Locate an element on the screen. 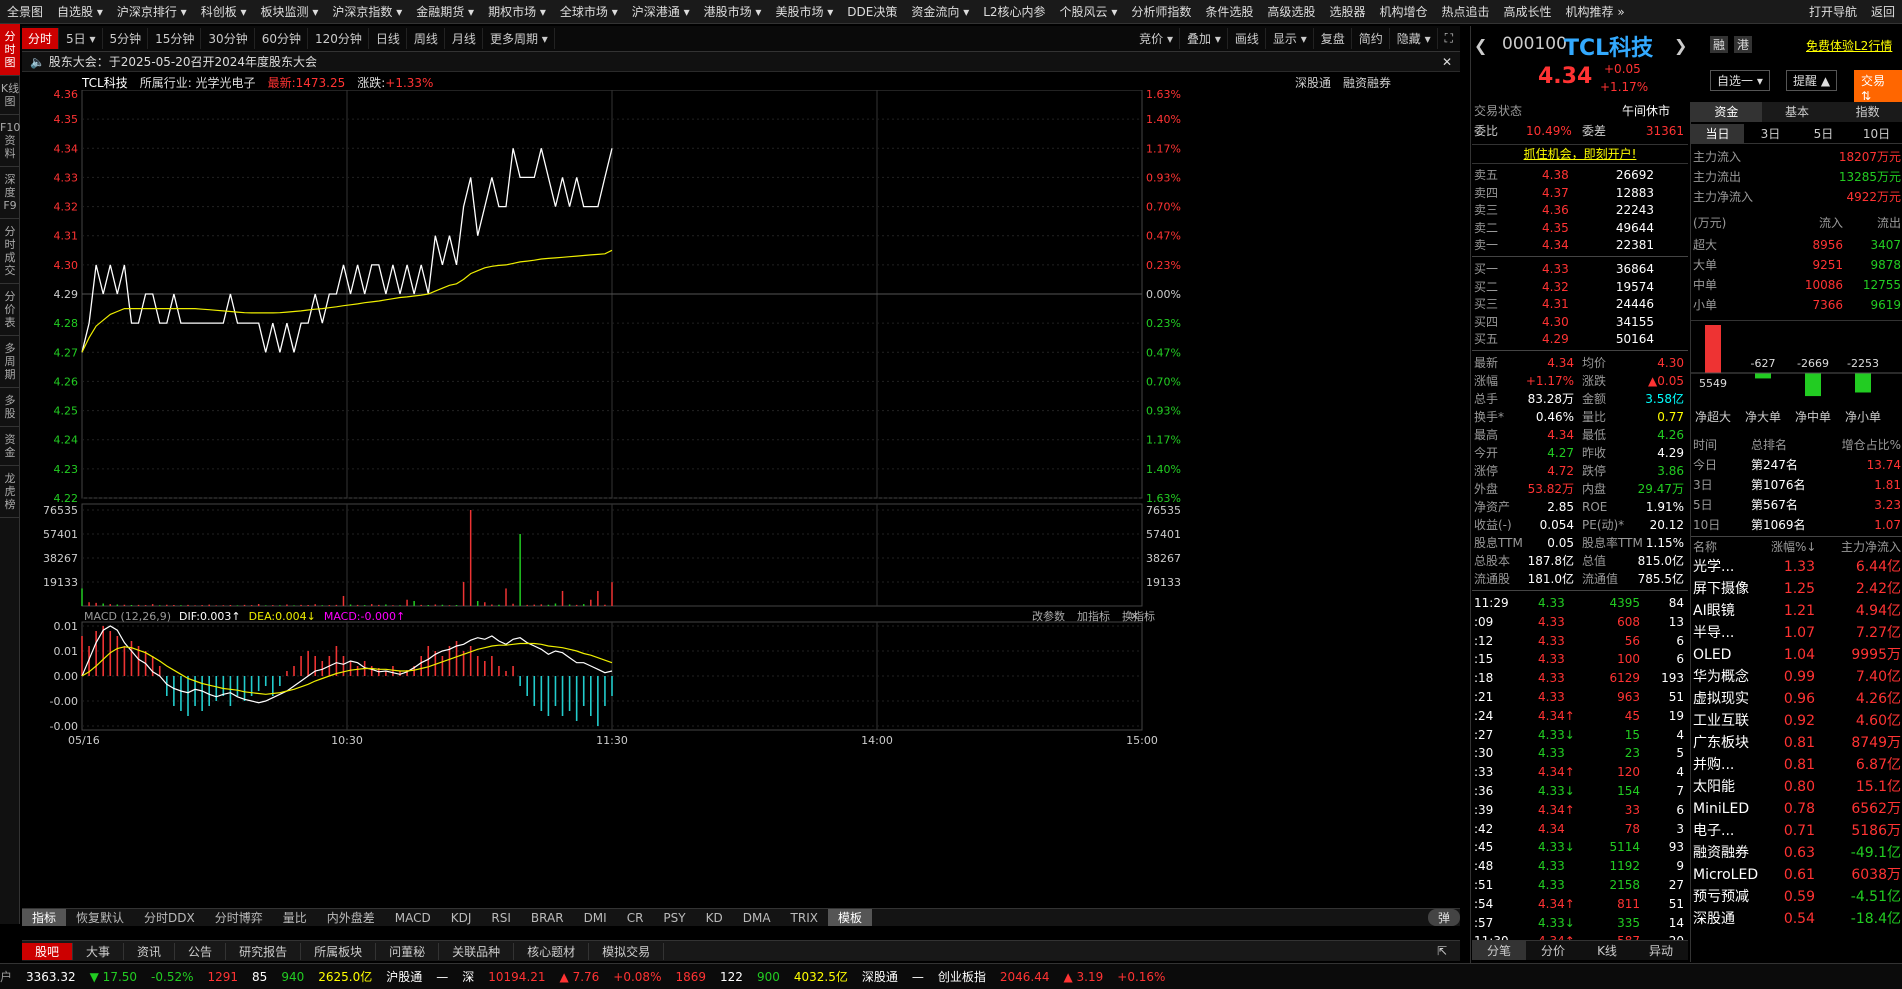 The height and width of the screenshot is (989, 1902). chart-tool-button: 简约 is located at coordinates (1371, 38).